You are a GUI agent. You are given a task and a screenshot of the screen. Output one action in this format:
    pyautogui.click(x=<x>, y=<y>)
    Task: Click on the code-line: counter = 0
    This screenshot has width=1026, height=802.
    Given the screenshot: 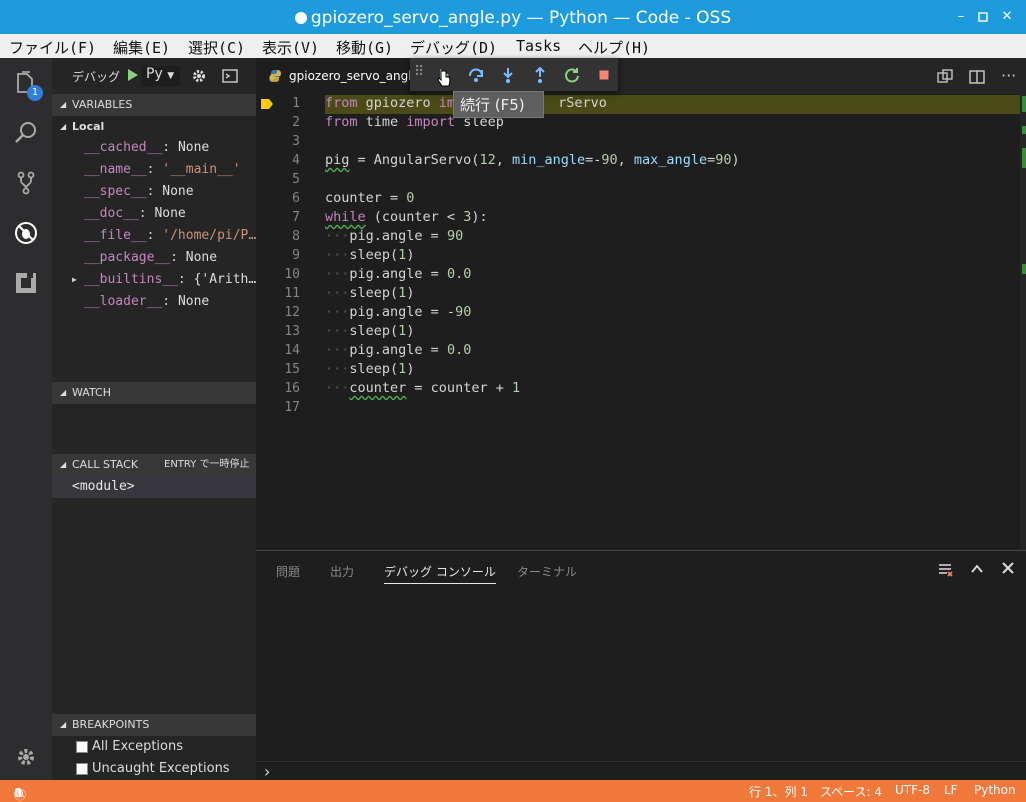 What is the action you would take?
    pyautogui.click(x=369, y=198)
    